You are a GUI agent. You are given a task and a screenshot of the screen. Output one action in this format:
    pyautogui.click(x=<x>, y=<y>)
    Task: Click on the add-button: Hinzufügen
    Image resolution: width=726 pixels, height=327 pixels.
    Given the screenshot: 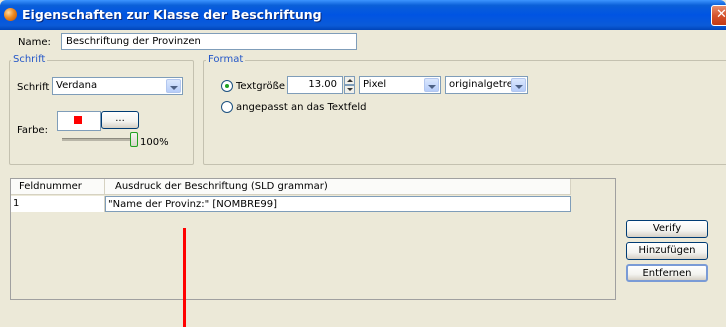 What is the action you would take?
    pyautogui.click(x=667, y=251)
    